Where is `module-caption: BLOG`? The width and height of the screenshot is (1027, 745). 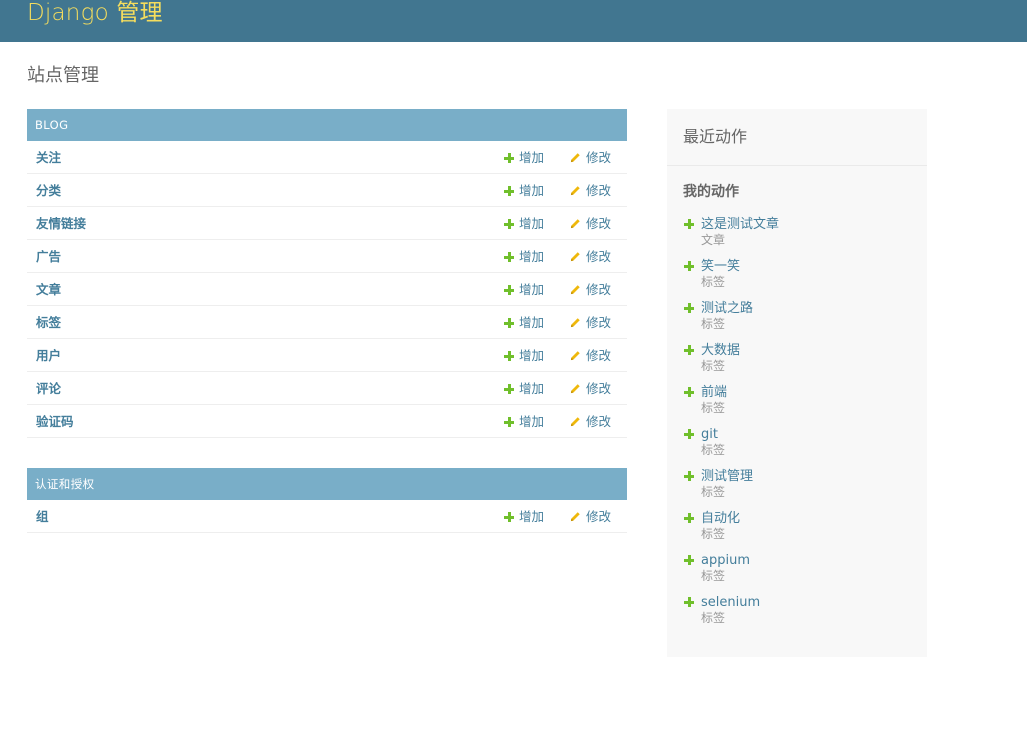 module-caption: BLOG is located at coordinates (327, 125).